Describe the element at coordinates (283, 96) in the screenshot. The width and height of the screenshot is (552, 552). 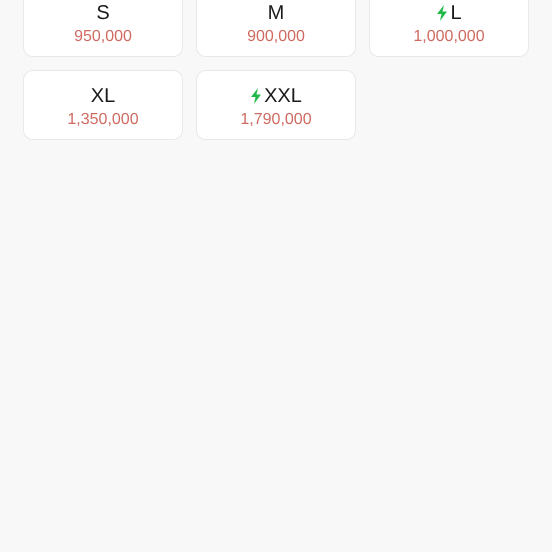
I see `size-label: XXL` at that location.